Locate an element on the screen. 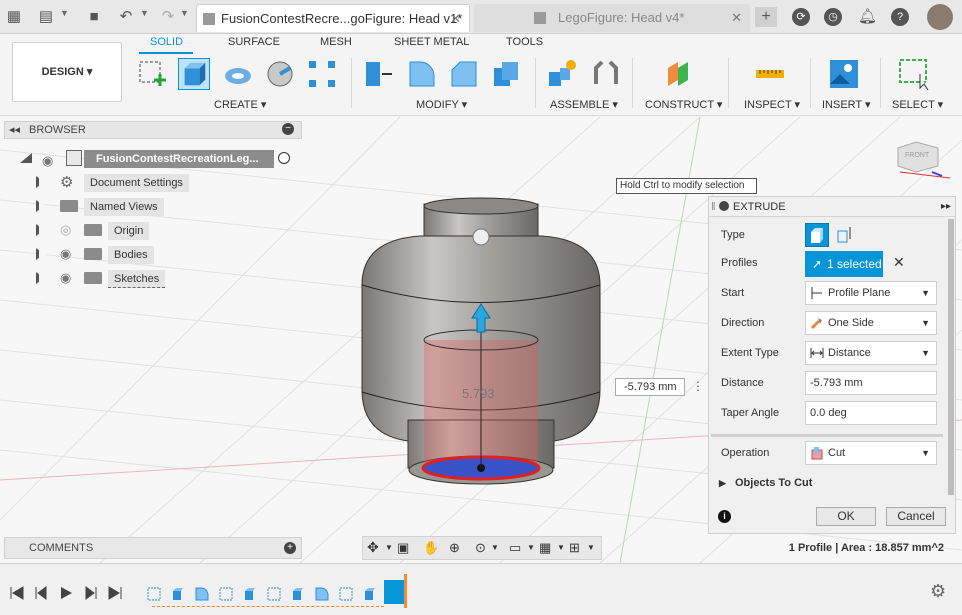 Image resolution: width=962 pixels, height=615 pixels. measure-icon is located at coordinates (770, 74).